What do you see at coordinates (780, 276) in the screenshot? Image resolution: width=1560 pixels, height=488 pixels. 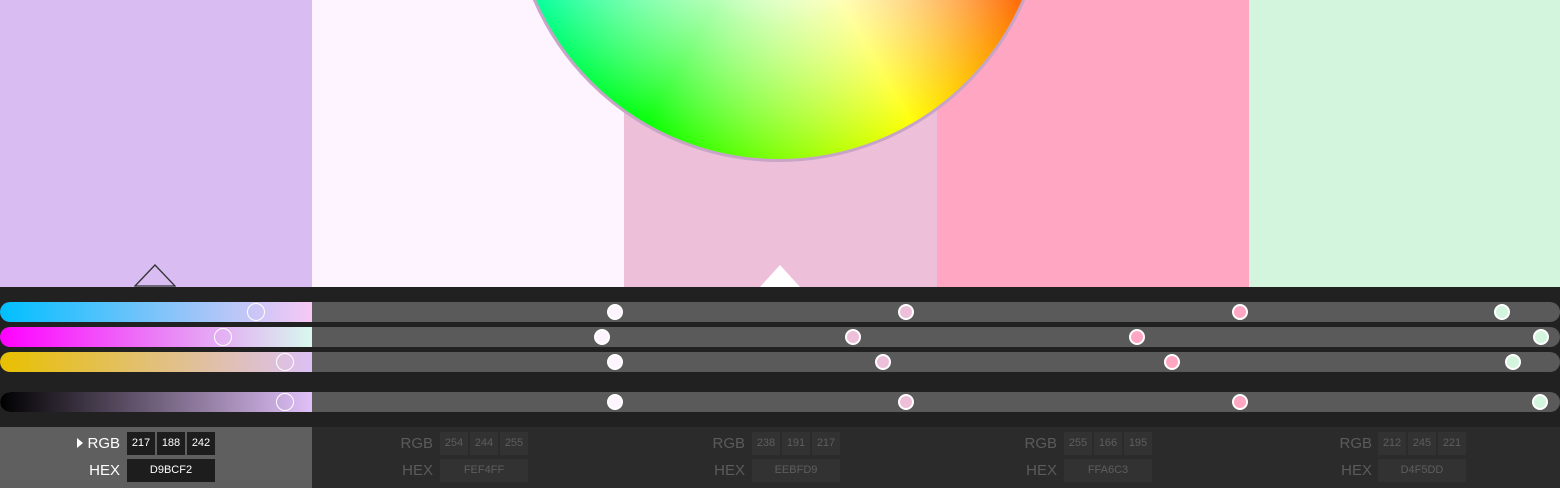 I see `selected-swatch-marker-icon` at bounding box center [780, 276].